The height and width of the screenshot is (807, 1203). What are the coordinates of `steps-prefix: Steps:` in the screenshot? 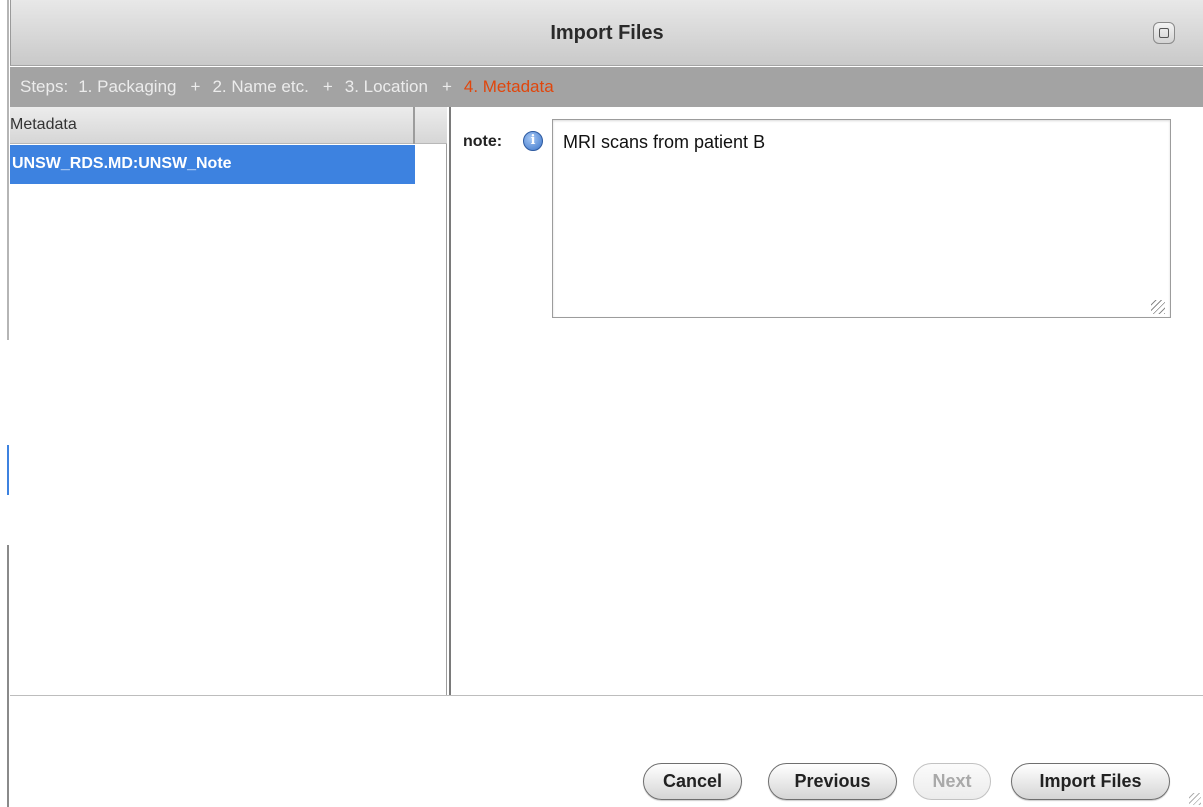 It's located at (44, 86).